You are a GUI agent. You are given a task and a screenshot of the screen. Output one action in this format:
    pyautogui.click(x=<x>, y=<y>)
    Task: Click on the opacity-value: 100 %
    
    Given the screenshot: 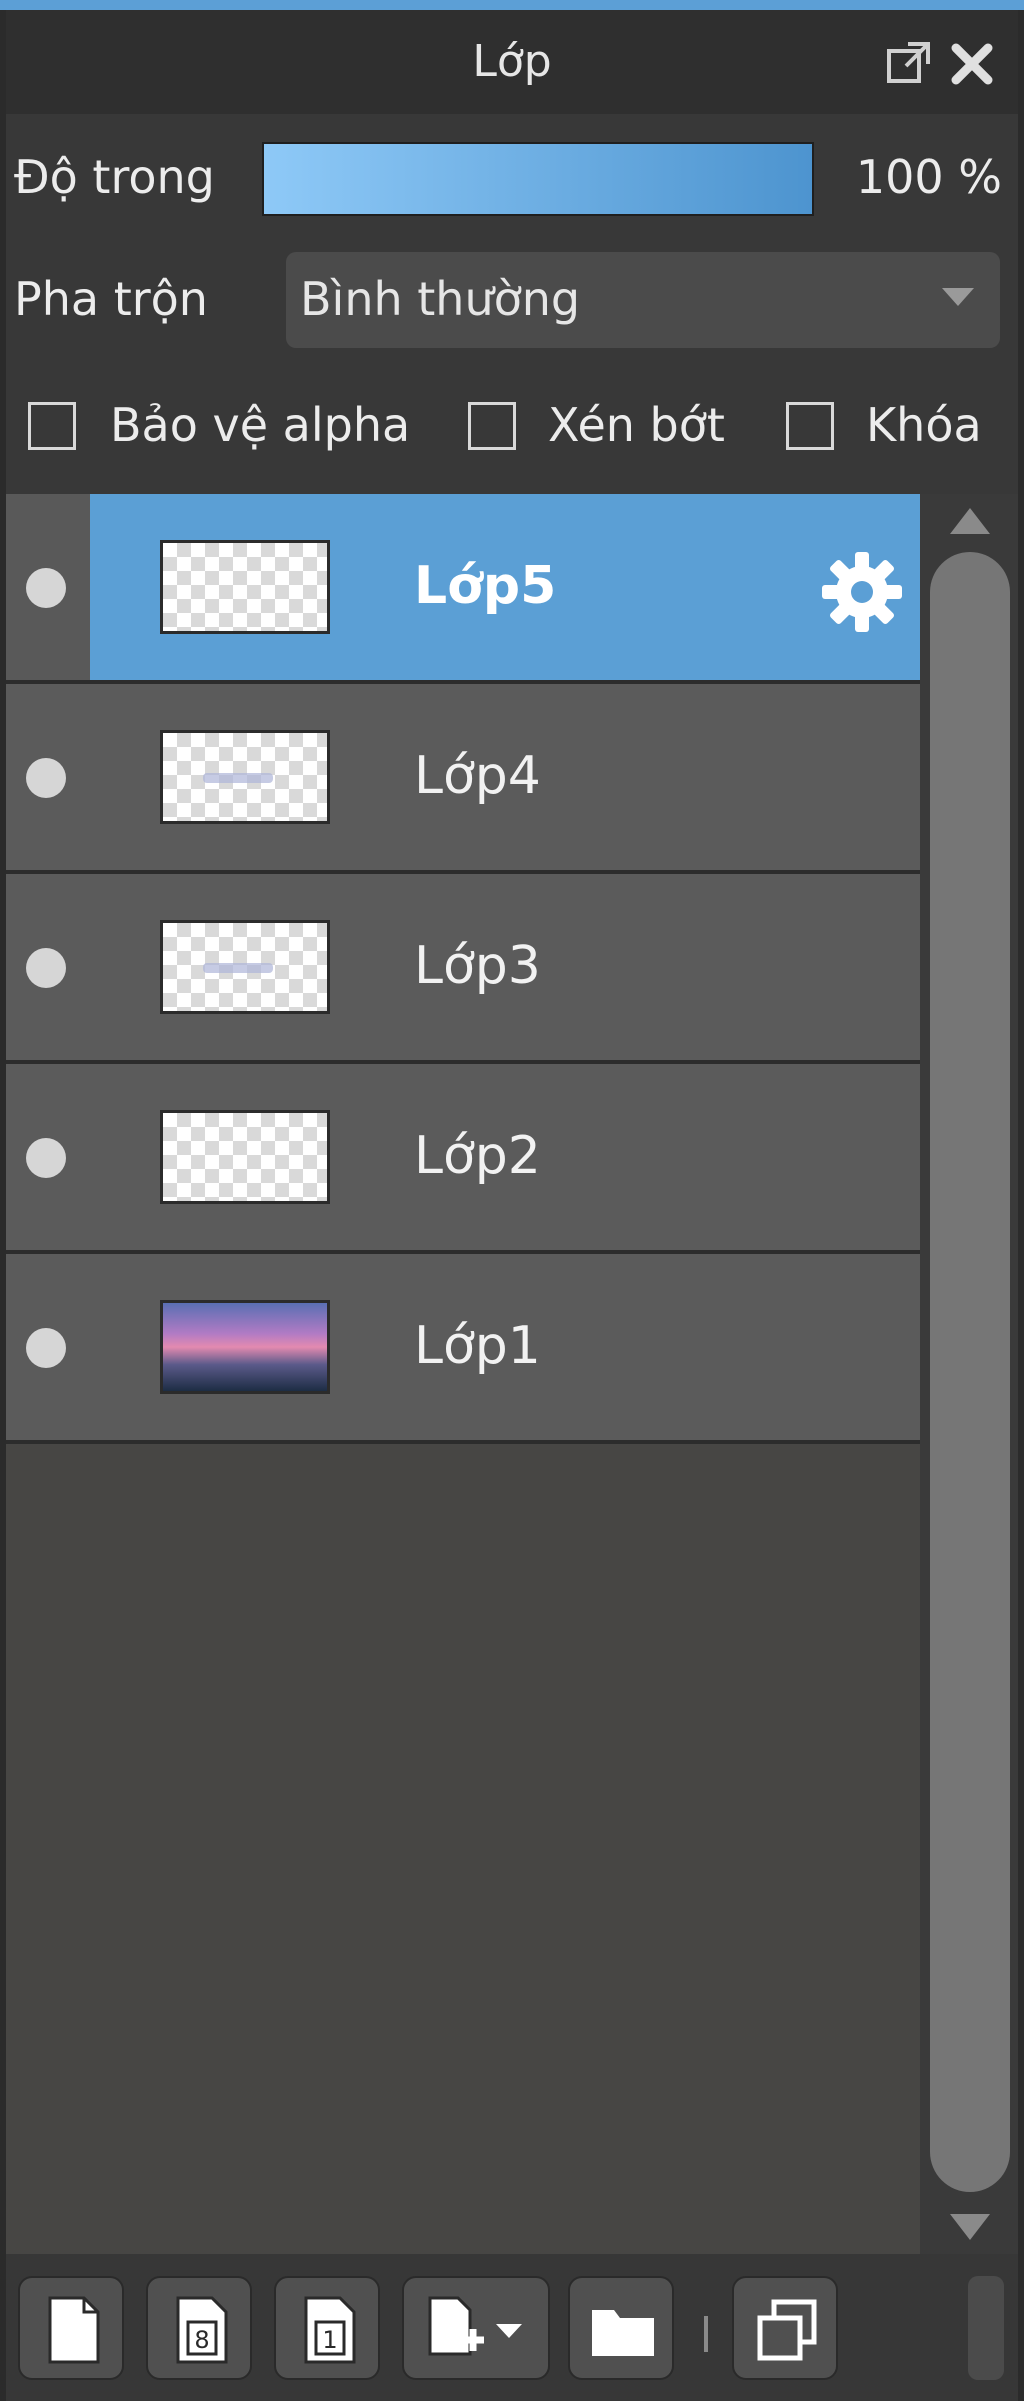 What is the action you would take?
    pyautogui.click(x=928, y=177)
    